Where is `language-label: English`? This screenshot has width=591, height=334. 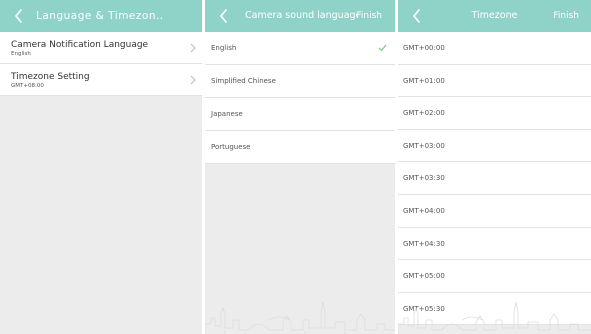
language-label: English is located at coordinates (224, 48).